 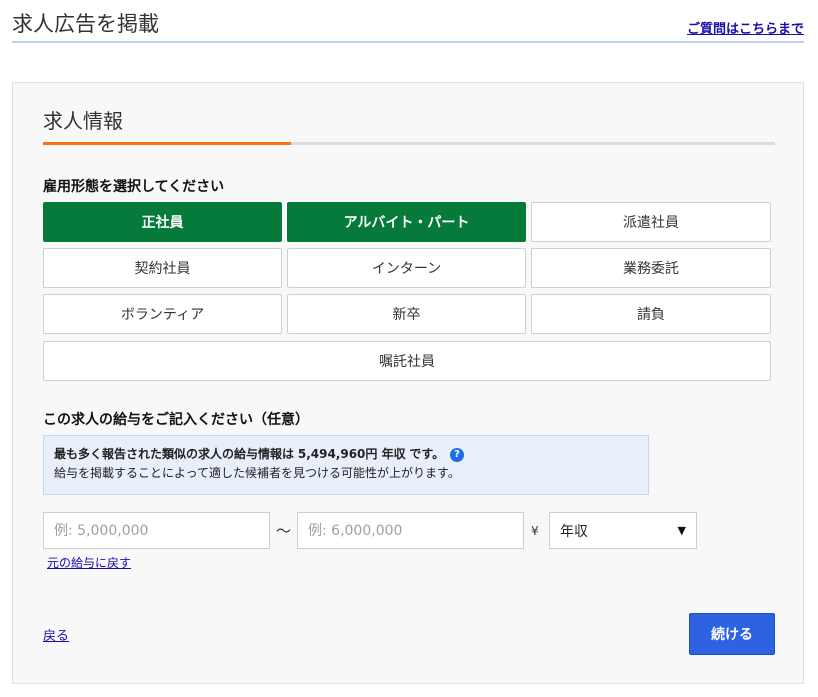 I want to click on section-title: 求人情報, so click(x=83, y=121).